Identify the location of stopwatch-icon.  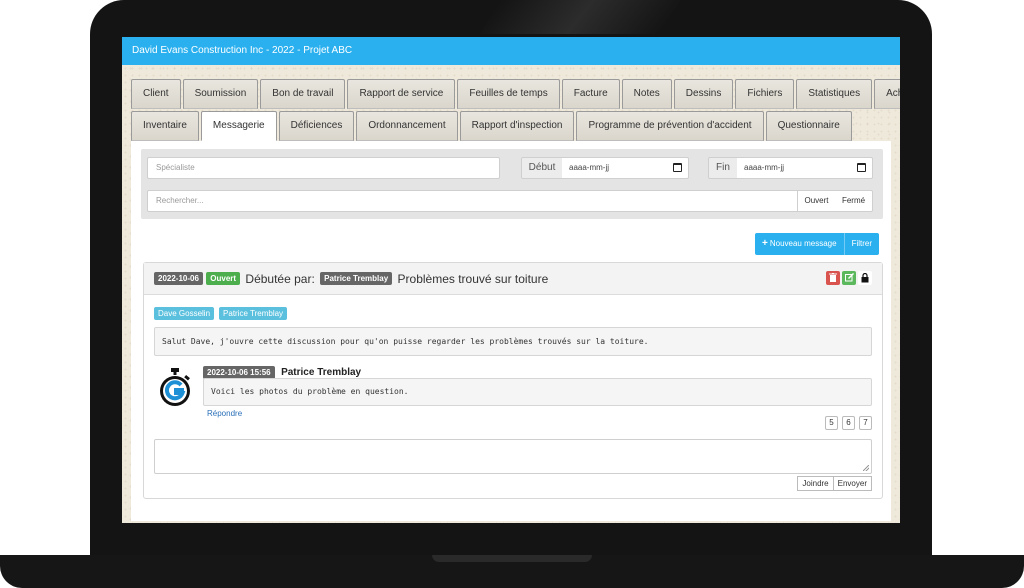
(175, 387).